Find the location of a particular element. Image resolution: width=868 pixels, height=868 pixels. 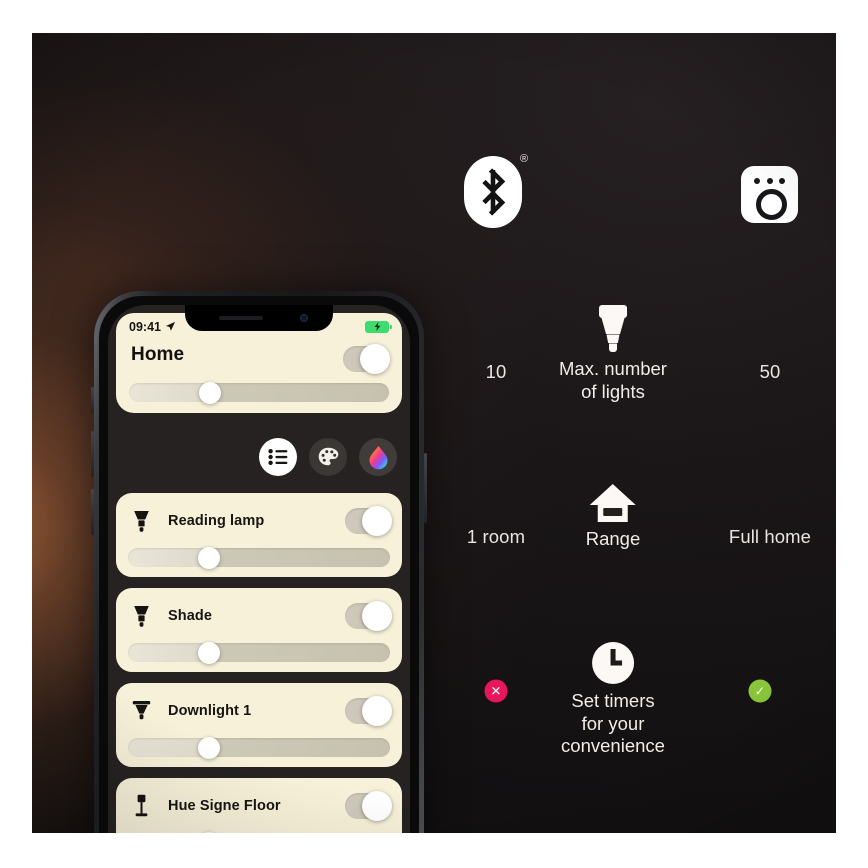

scenes-button is located at coordinates (328, 457).